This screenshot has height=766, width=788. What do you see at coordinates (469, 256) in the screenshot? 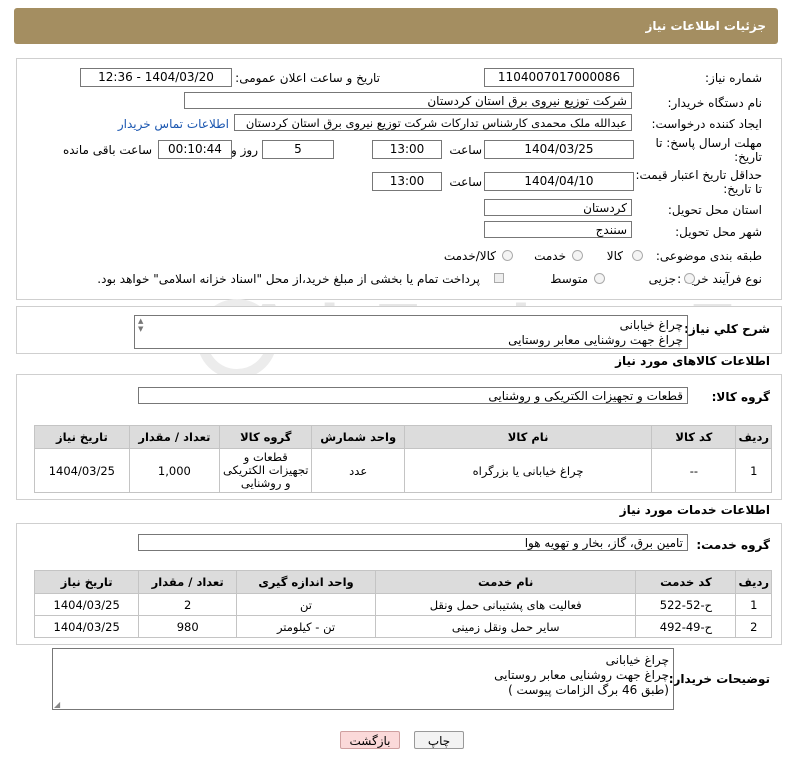
I see `category-option-goods-service: کالا/خدمت` at bounding box center [469, 256].